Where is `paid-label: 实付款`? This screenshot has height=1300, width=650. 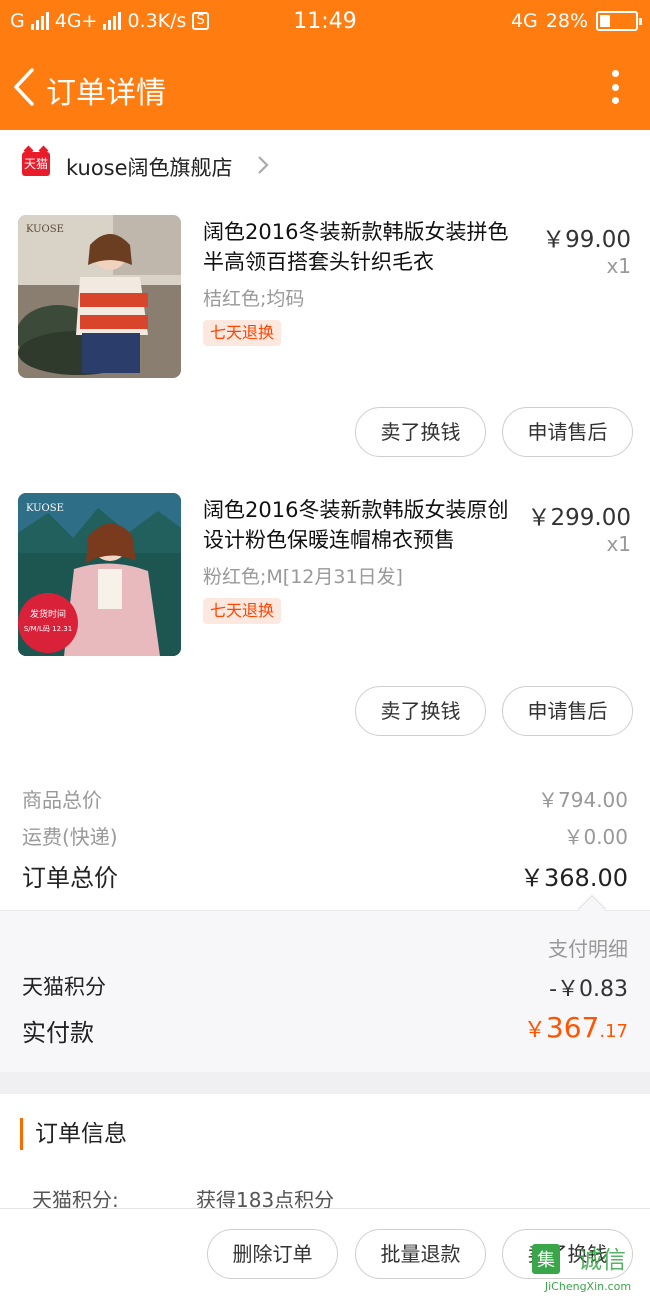
paid-label: 实付款 is located at coordinates (58, 1033).